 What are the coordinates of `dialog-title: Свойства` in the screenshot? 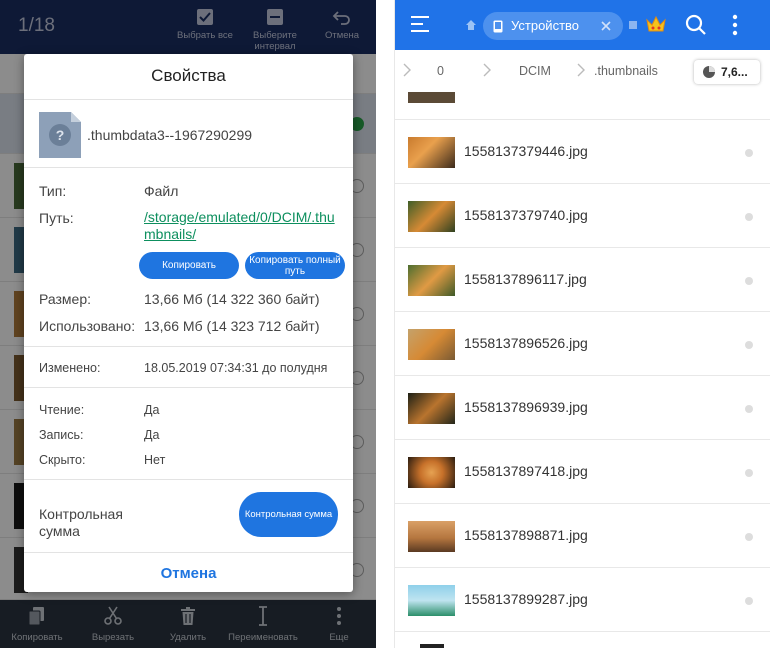 It's located at (188, 75).